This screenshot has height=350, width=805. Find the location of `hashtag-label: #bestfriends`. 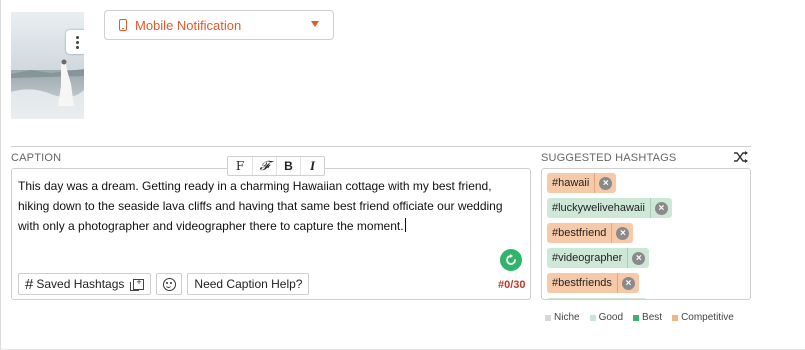

hashtag-label: #bestfriends is located at coordinates (582, 283).